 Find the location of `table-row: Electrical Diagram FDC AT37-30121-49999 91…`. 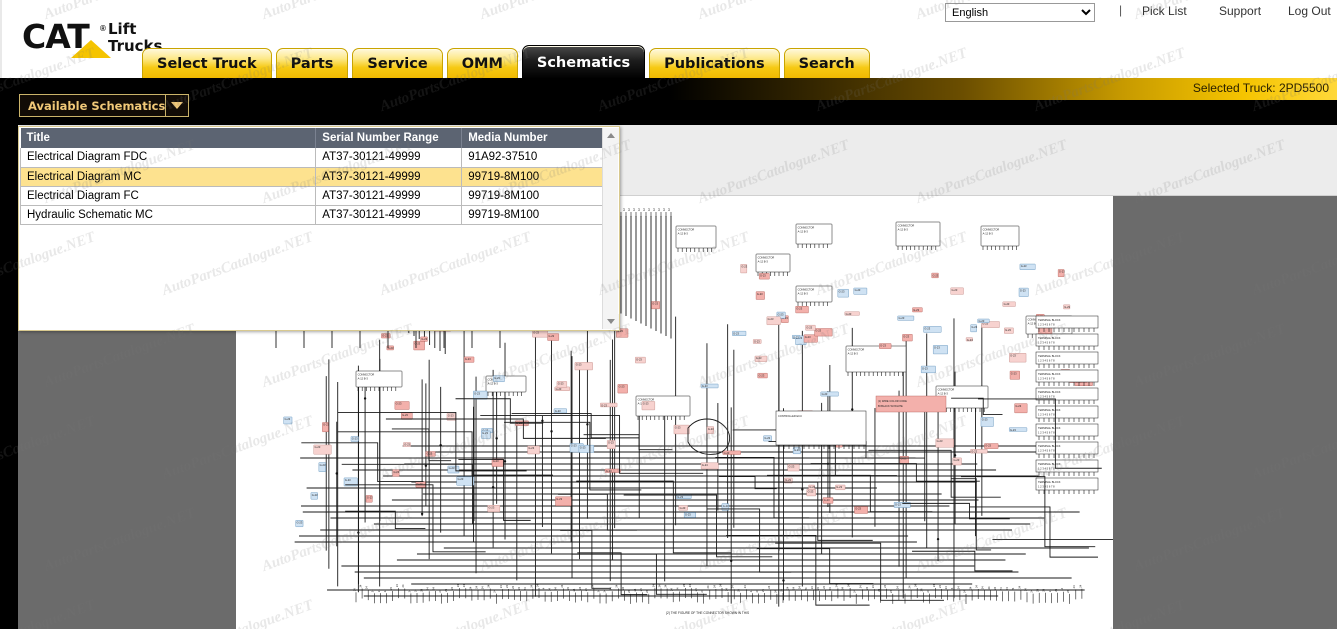

table-row: Electrical Diagram FDC AT37-30121-49999 91… is located at coordinates (311, 158).